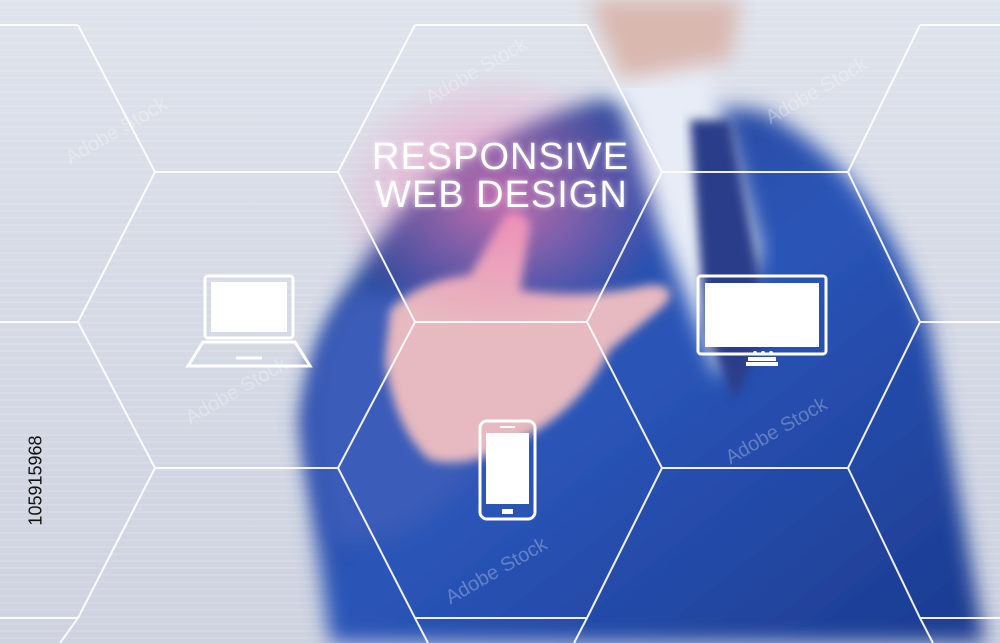 The width and height of the screenshot is (1000, 643). I want to click on desktop-monitor-icon, so click(762, 320).